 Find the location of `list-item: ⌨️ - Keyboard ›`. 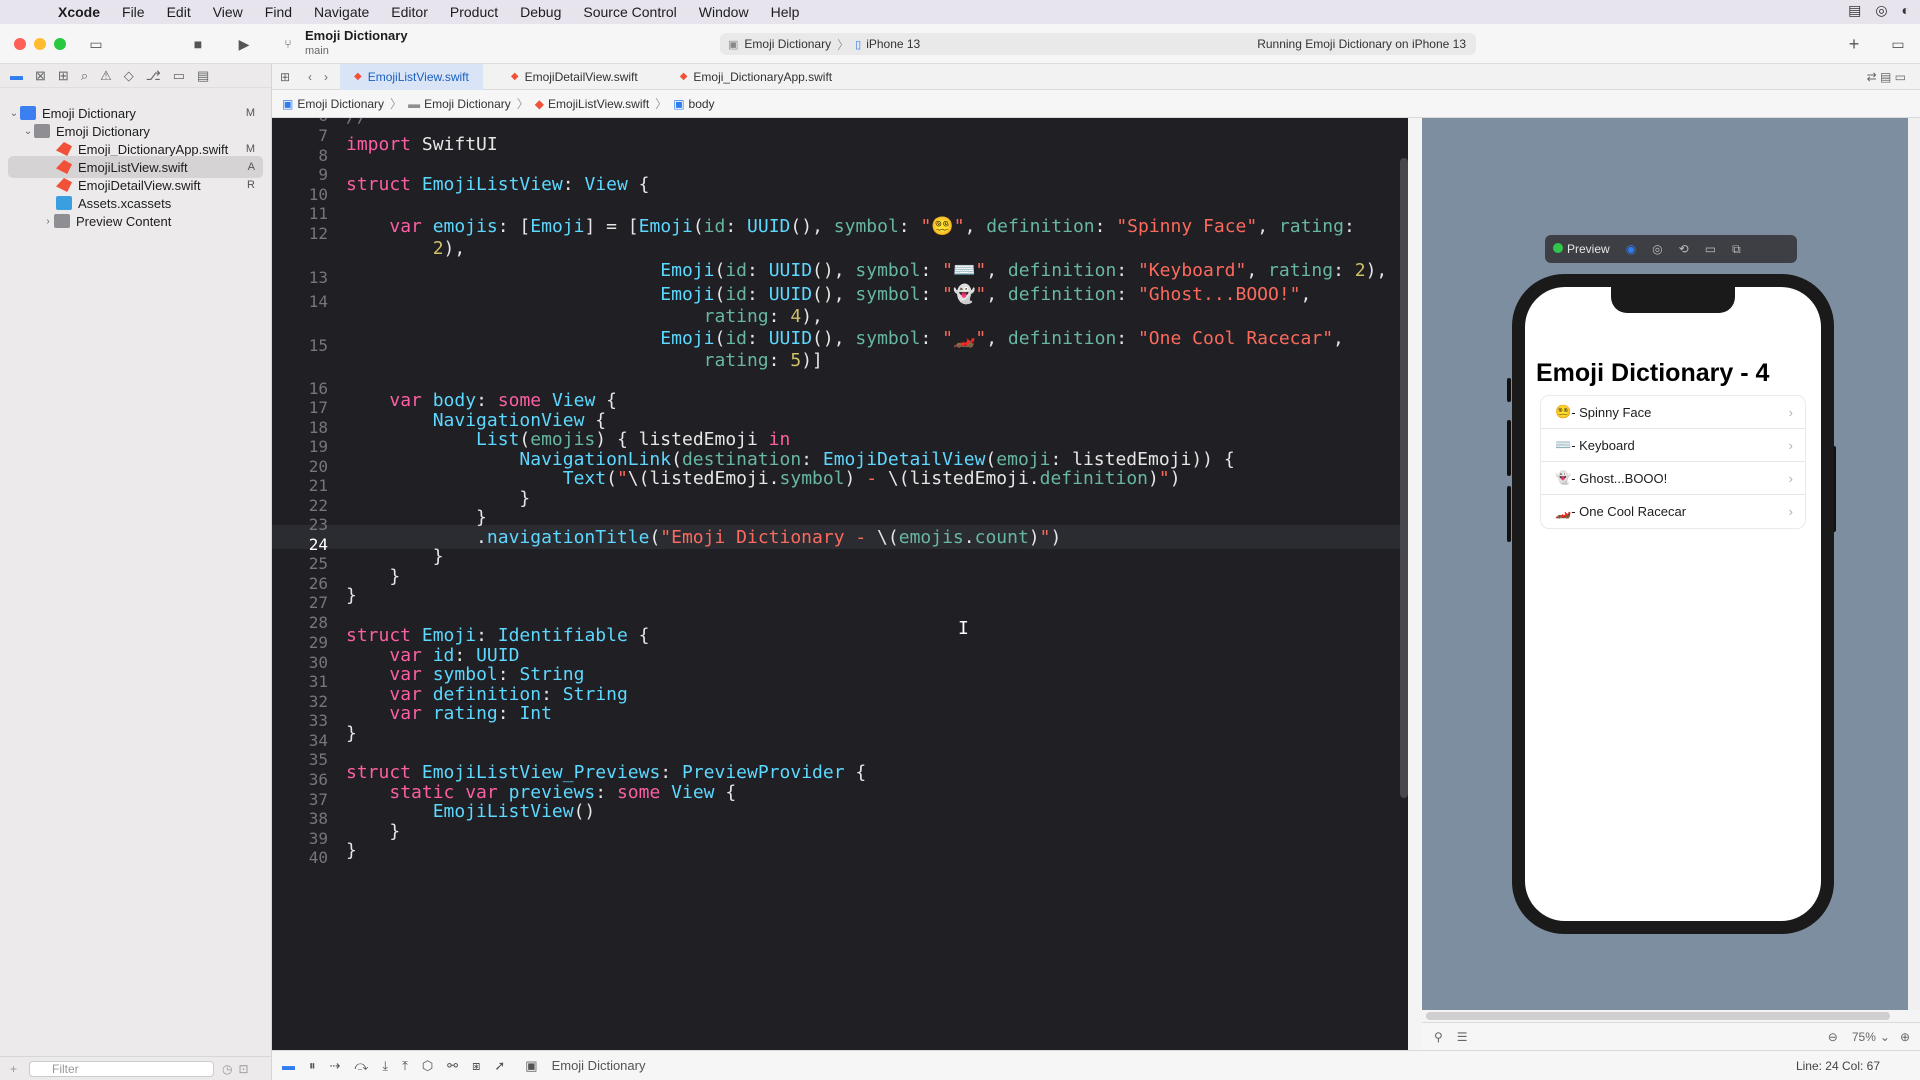

list-item: ⌨️ - Keyboard › is located at coordinates (1673, 445).